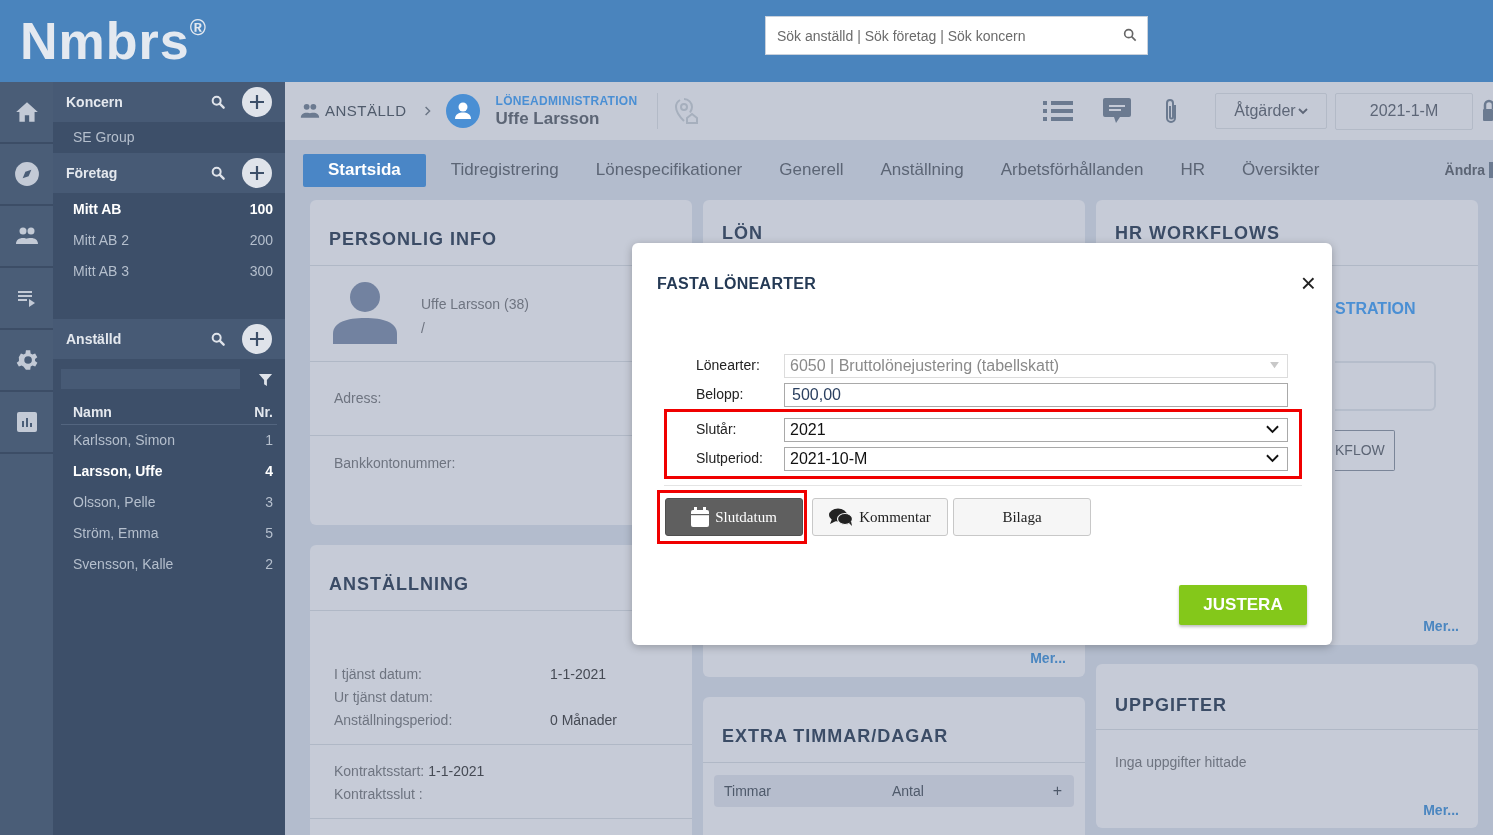  I want to click on chevron-right-icon, so click(427, 111).